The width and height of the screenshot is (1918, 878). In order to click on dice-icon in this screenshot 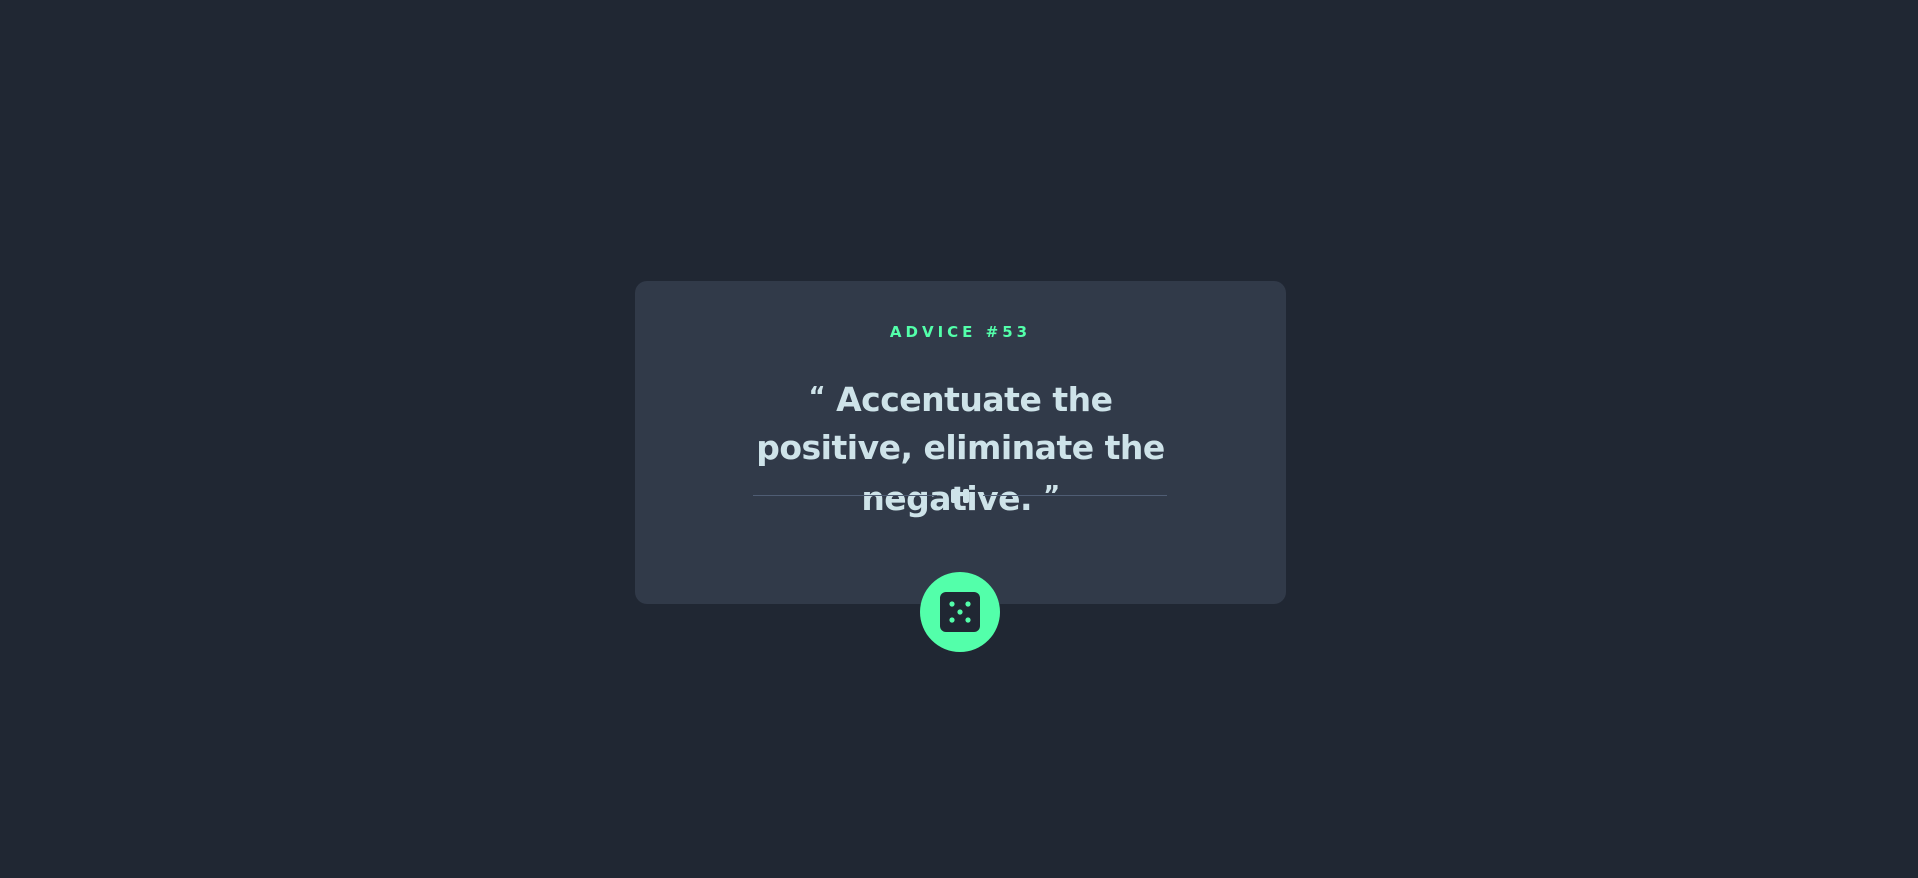, I will do `click(960, 612)`.